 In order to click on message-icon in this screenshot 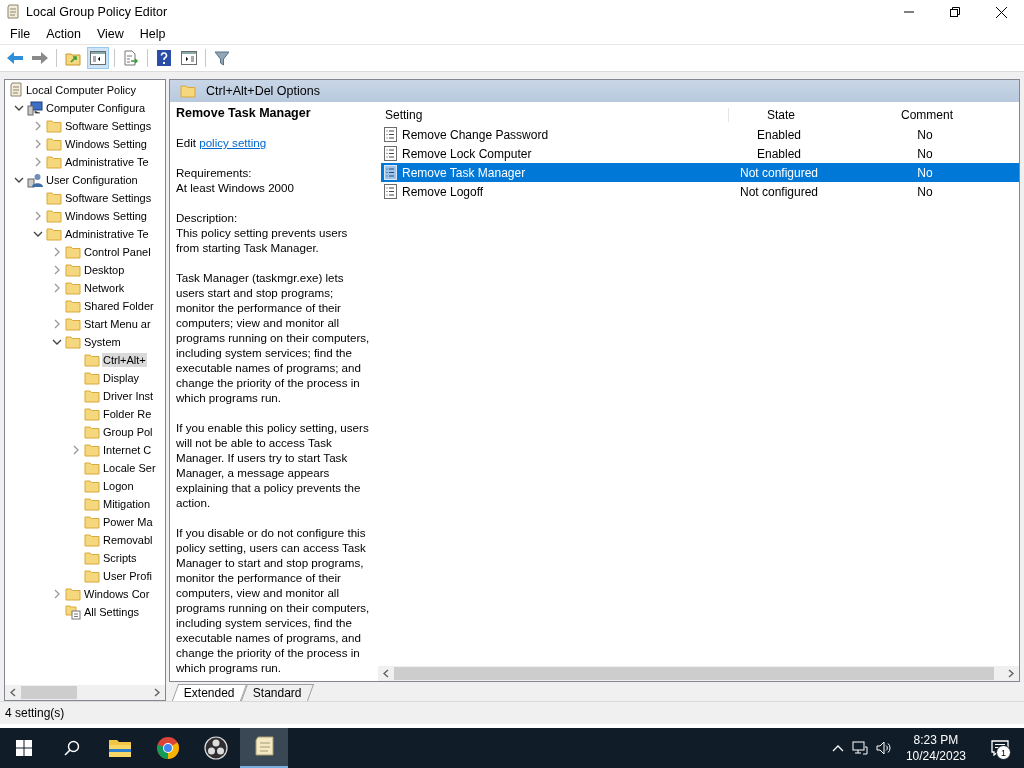, I will do `click(1000, 748)`.